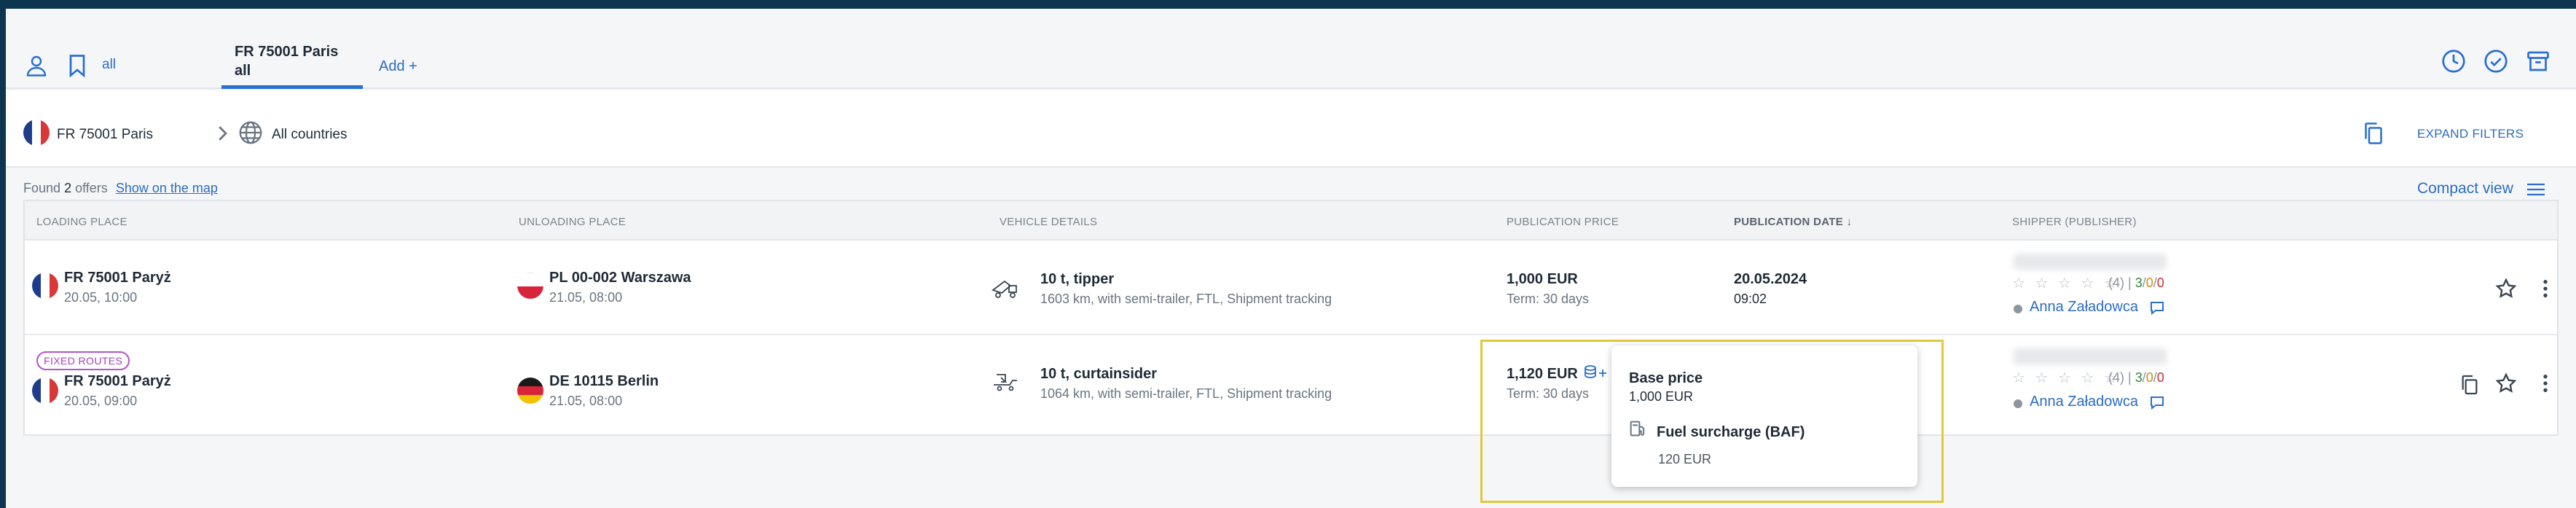 Image resolution: width=2576 pixels, height=508 pixels. Describe the element at coordinates (1750, 299) in the screenshot. I see `publication-time: 09:02` at that location.